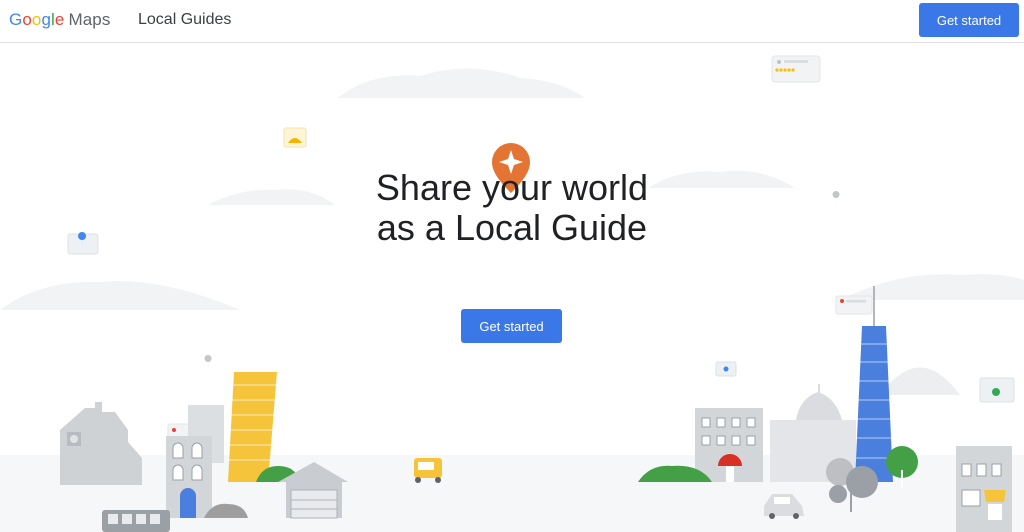  Describe the element at coordinates (512, 21) in the screenshot. I see `top-navigation-bar: Google Maps Local Guides Get started` at that location.